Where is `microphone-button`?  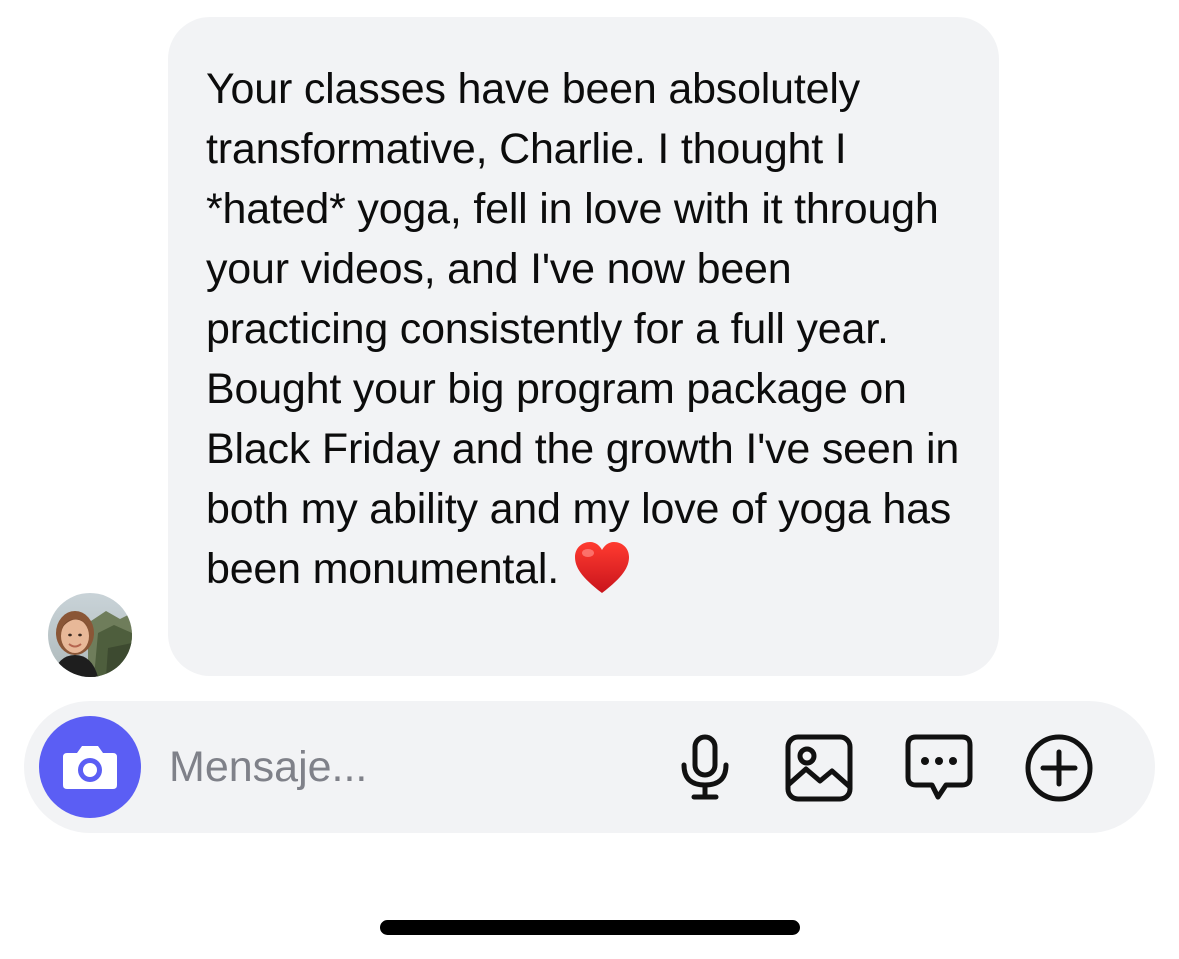 microphone-button is located at coordinates (705, 768).